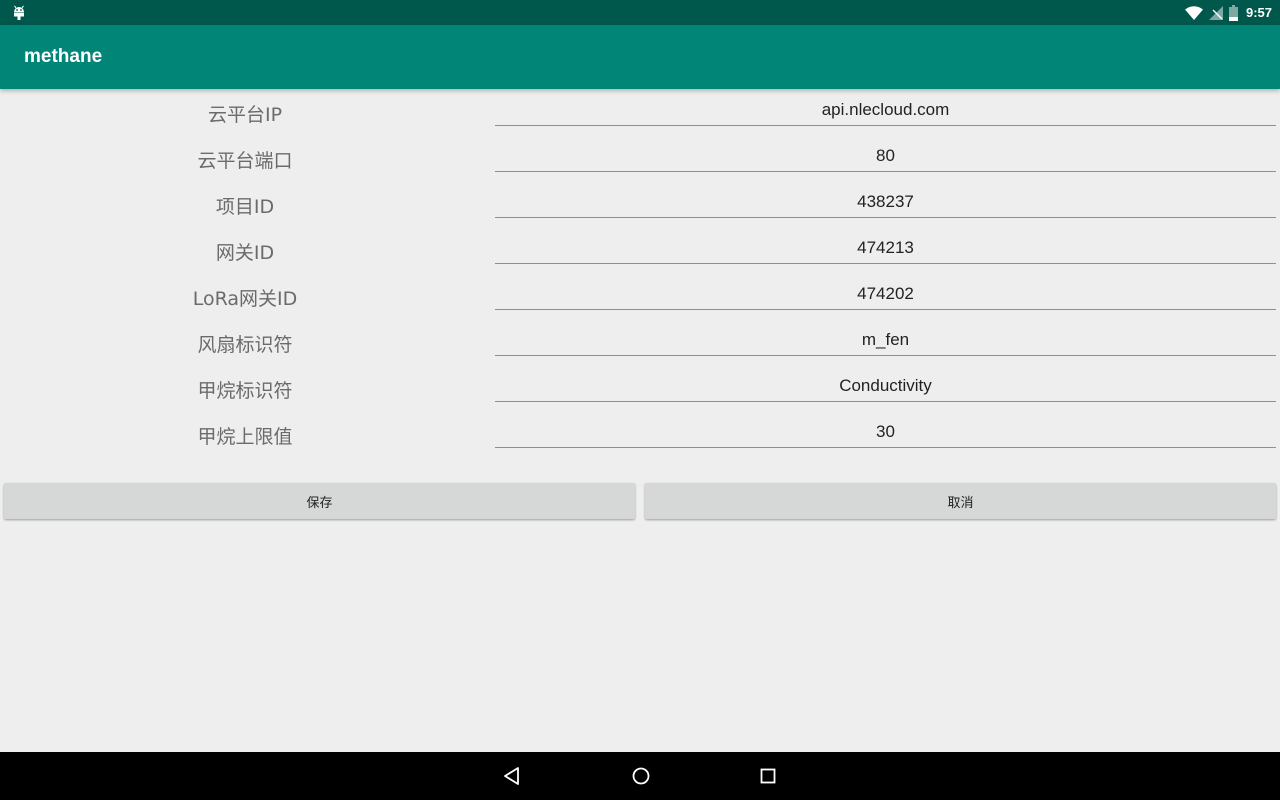 This screenshot has width=1280, height=800. I want to click on form-row-cloud-ip: 云平台IP, so click(640, 113).